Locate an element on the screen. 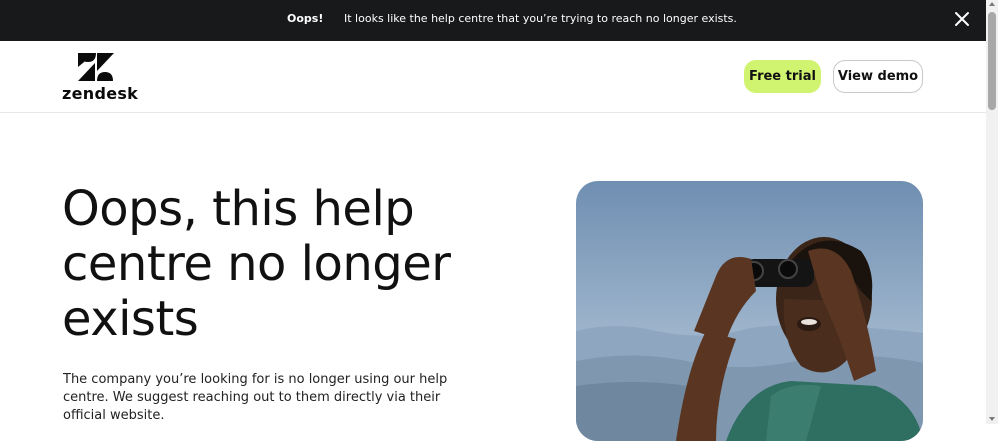  scroll-down-icon is located at coordinates (992, 419).